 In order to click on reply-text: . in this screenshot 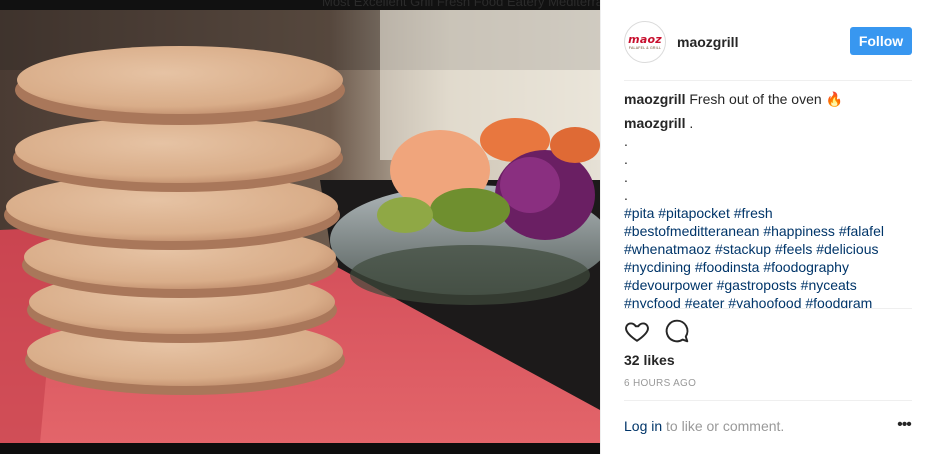, I will do `click(691, 123)`.